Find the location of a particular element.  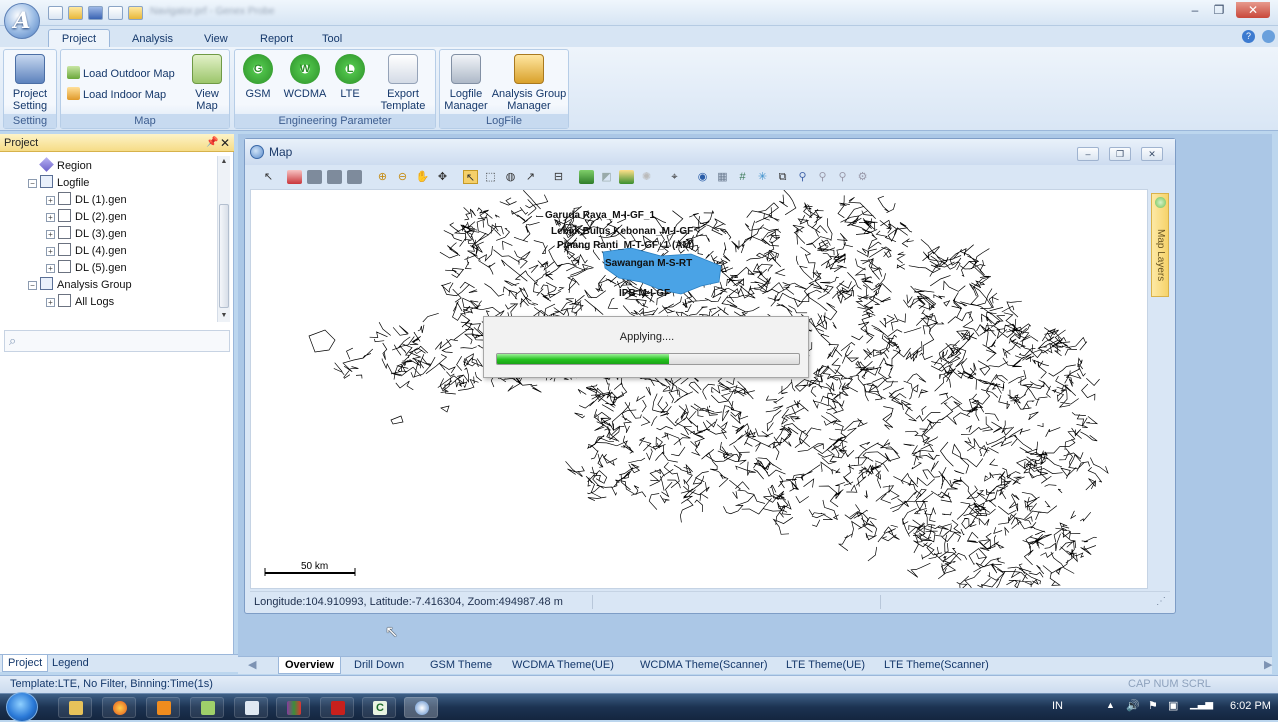

load-outdoor-map-button: Load Outdoor Map is located at coordinates (121, 73).